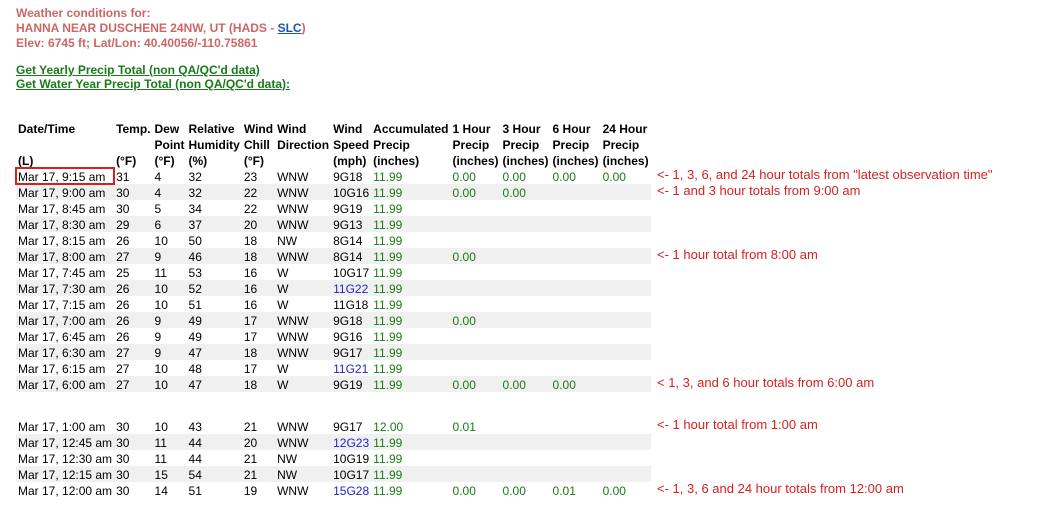  I want to click on table-row: Mar 17, 7:00 am 26 9 49 17 WNW 9G18 11.99 0.00, so click(333, 320).